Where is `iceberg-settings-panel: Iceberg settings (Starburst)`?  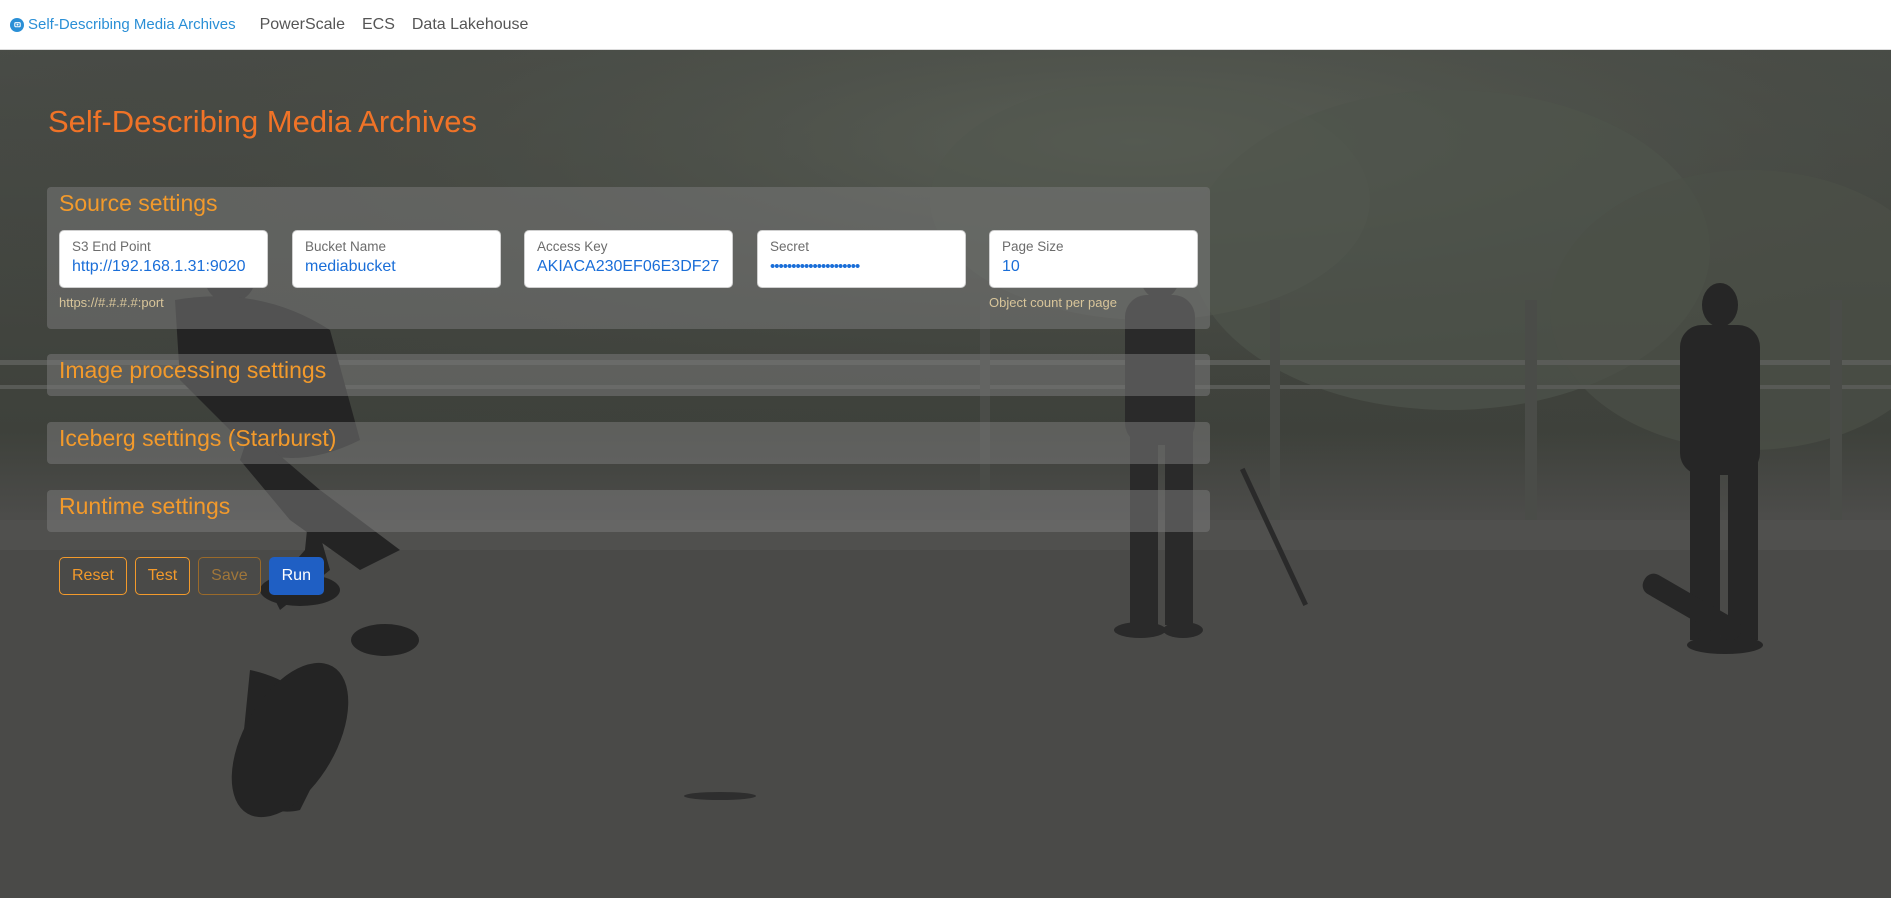
iceberg-settings-panel: Iceberg settings (Starburst) is located at coordinates (628, 443).